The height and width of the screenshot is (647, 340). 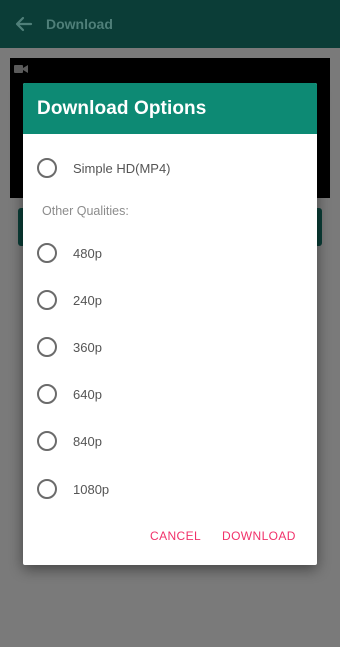 I want to click on option-240p: 240p, so click(x=69, y=300).